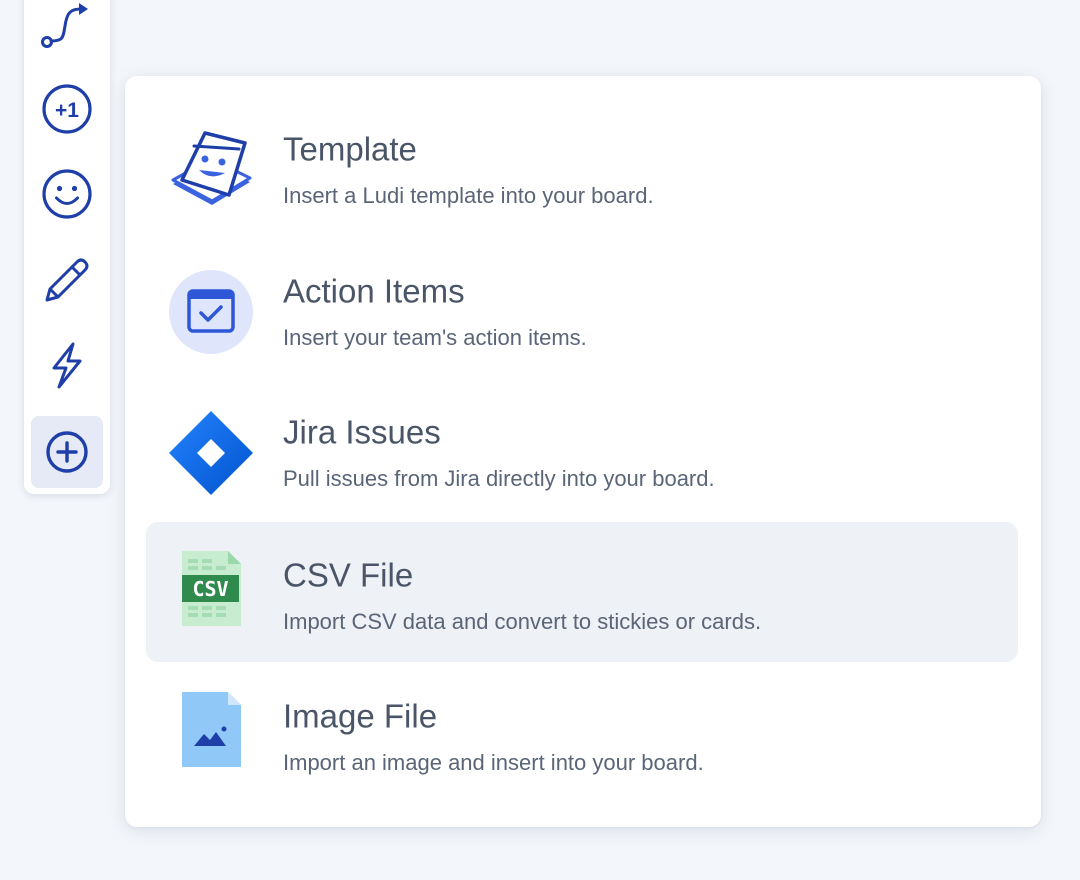 The width and height of the screenshot is (1080, 880). Describe the element at coordinates (435, 337) in the screenshot. I see `action-items-description: Insert your team's action items.` at that location.